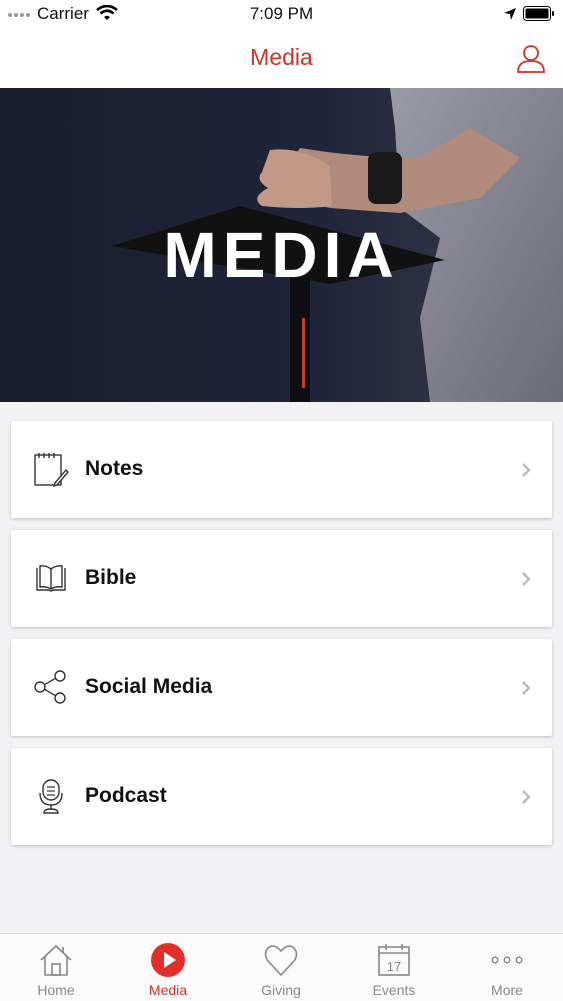 The height and width of the screenshot is (1001, 563). Describe the element at coordinates (168, 990) in the screenshot. I see `tab-label: Media` at that location.